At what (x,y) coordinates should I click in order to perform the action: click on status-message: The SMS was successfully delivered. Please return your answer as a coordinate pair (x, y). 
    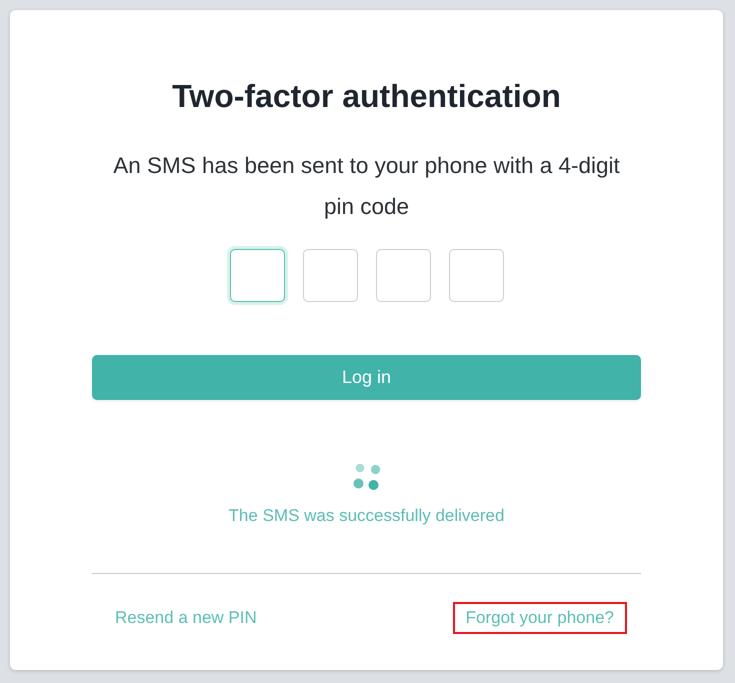
    Looking at the image, I should click on (367, 516).